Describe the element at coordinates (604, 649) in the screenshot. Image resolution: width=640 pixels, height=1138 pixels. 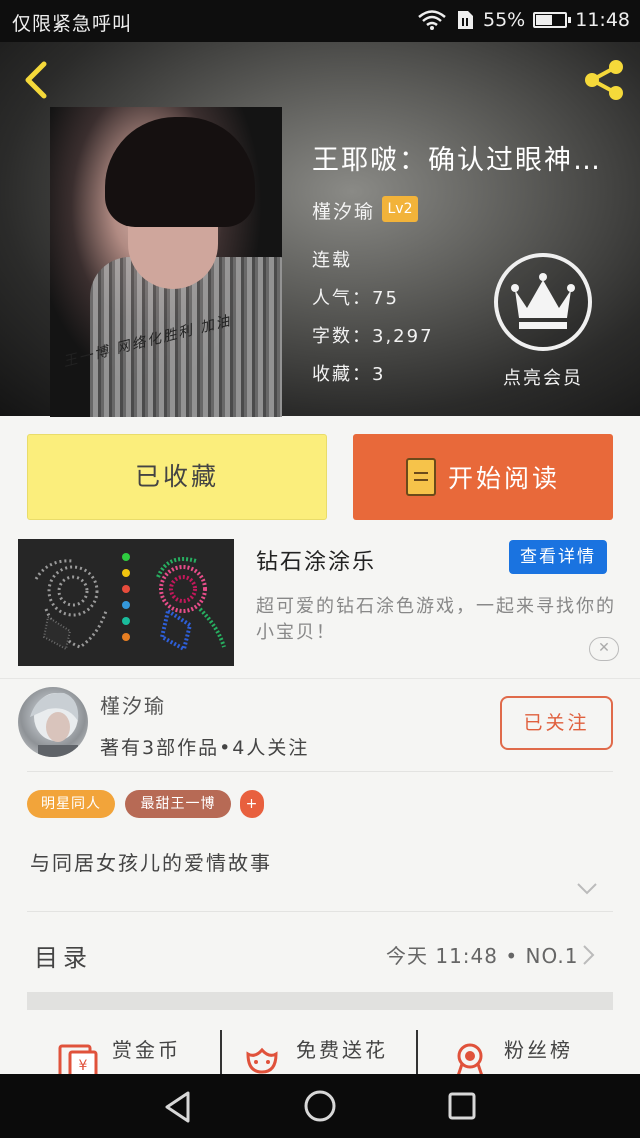
I see `close-ad-icon: ✕` at that location.